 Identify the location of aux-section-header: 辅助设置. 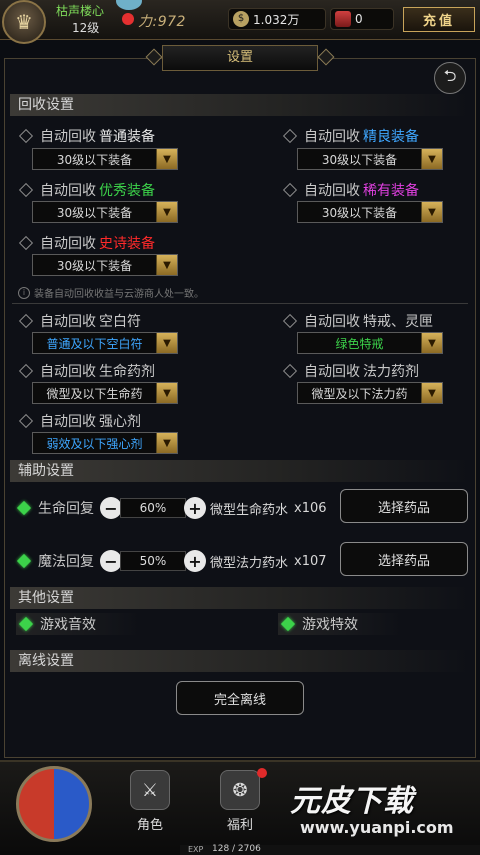
(240, 471).